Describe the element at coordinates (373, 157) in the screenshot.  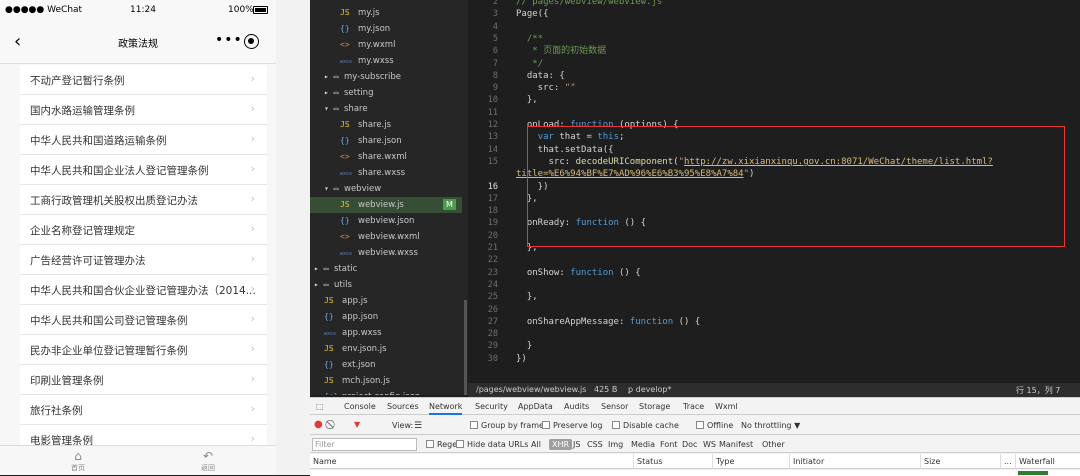
I see `file-item: <> share.wxml` at that location.